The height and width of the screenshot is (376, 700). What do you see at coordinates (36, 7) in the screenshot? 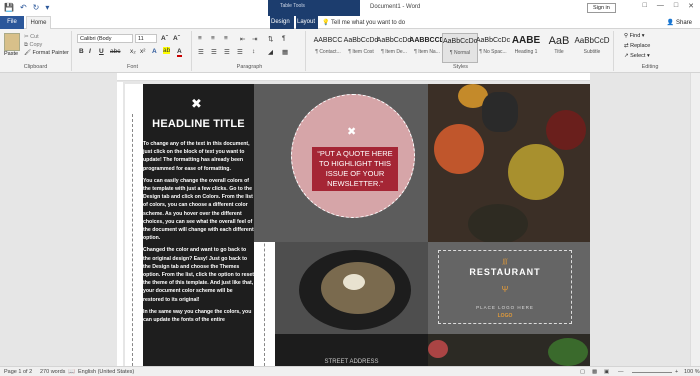
I see `redo-icon: ↻` at bounding box center [36, 7].